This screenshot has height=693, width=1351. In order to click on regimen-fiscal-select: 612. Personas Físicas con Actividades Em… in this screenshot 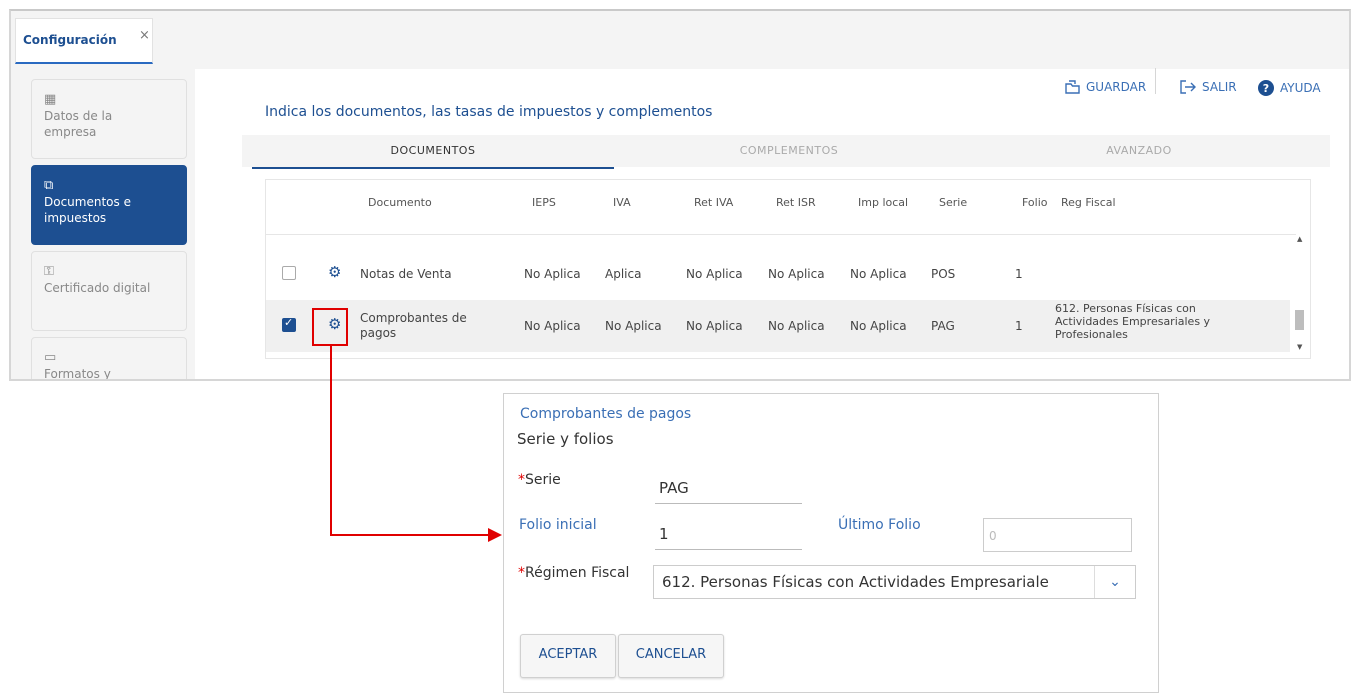, I will do `click(894, 582)`.